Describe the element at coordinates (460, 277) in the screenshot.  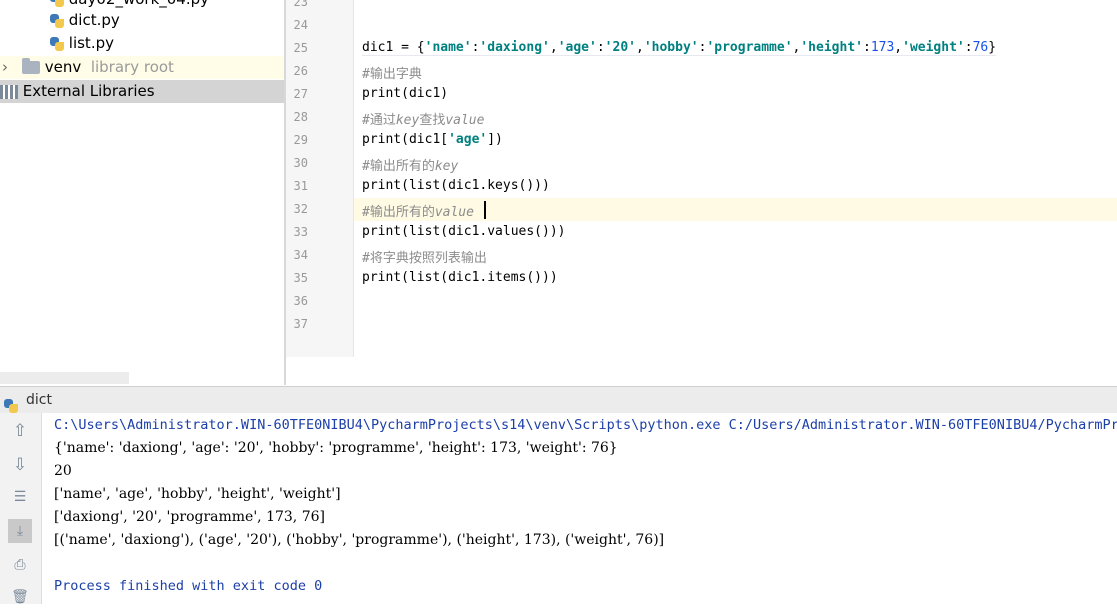
I see `code-line-35: print(list(dic1.items()))` at that location.